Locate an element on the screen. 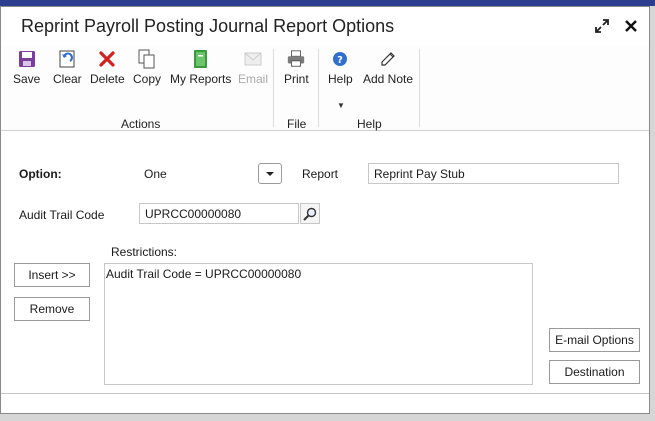 The image size is (655, 421). copy-label: Copy is located at coordinates (147, 79).